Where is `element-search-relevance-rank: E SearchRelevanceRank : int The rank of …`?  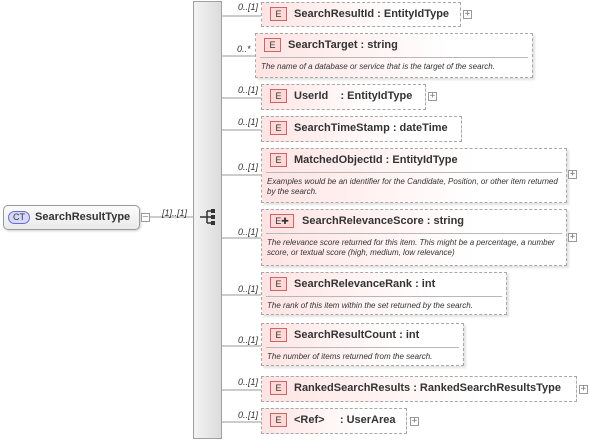
element-search-relevance-rank: E SearchRelevanceRank : int The rank of … is located at coordinates (384, 293).